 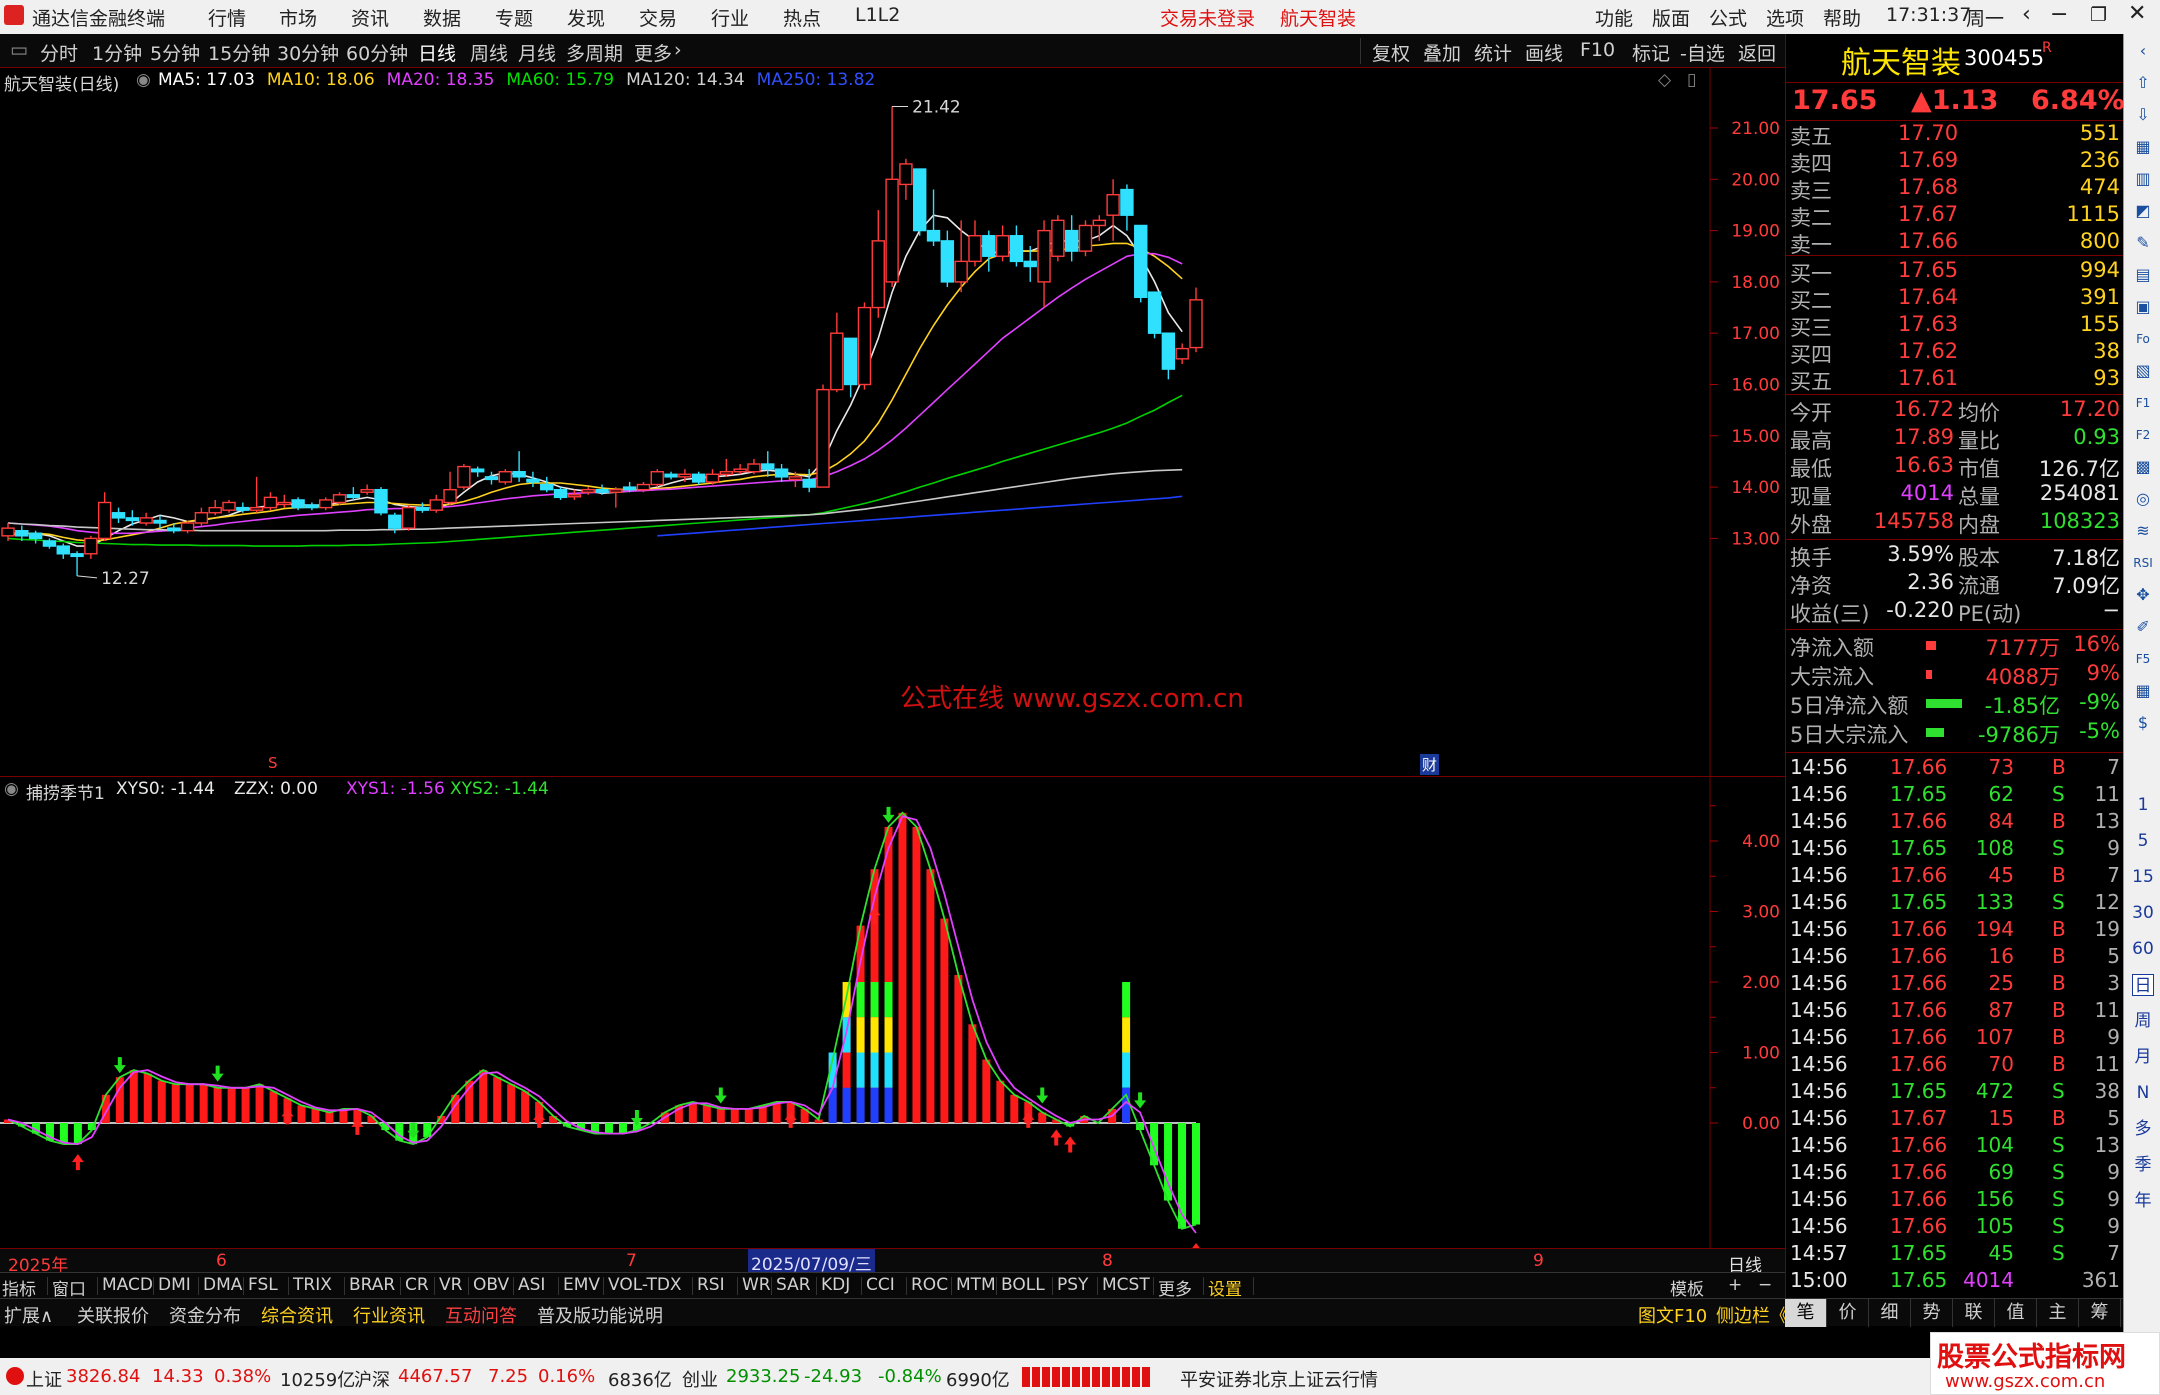 I want to click on tick-row: 14:56 17.65 62 S 11, so click(x=1955, y=795).